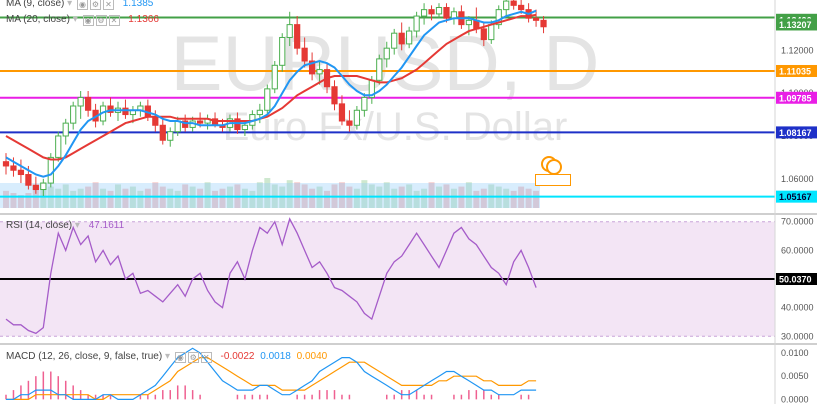  I want to click on rsi-tick-label: 70.0000, so click(797, 222).